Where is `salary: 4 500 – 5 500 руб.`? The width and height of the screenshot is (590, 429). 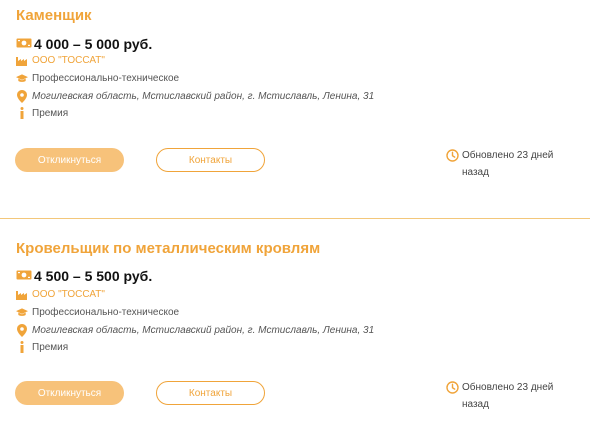 salary: 4 500 – 5 500 руб. is located at coordinates (84, 276).